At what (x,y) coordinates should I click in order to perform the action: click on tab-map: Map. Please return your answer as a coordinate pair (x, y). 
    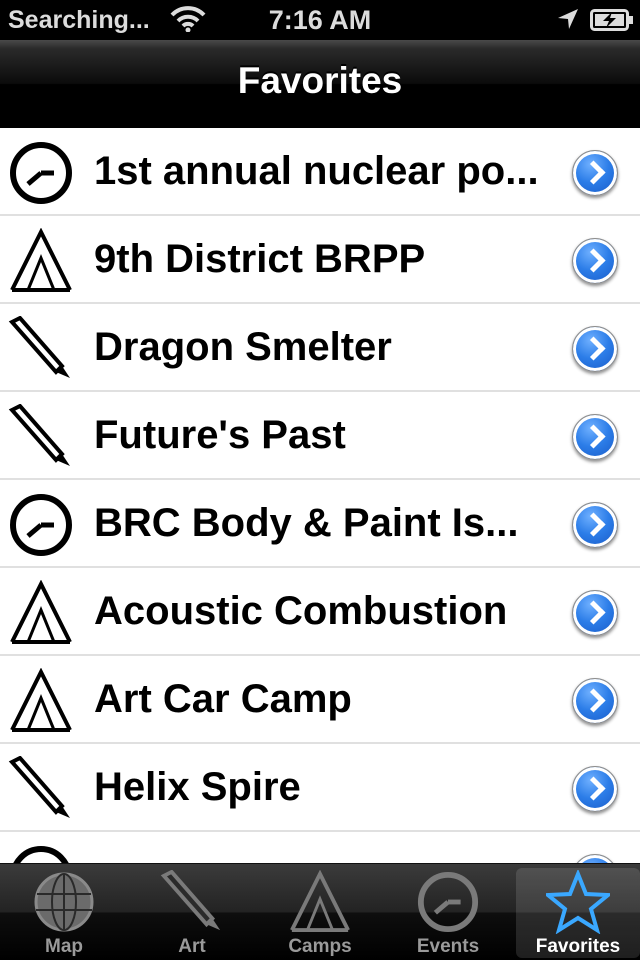
    Looking at the image, I should click on (64, 913).